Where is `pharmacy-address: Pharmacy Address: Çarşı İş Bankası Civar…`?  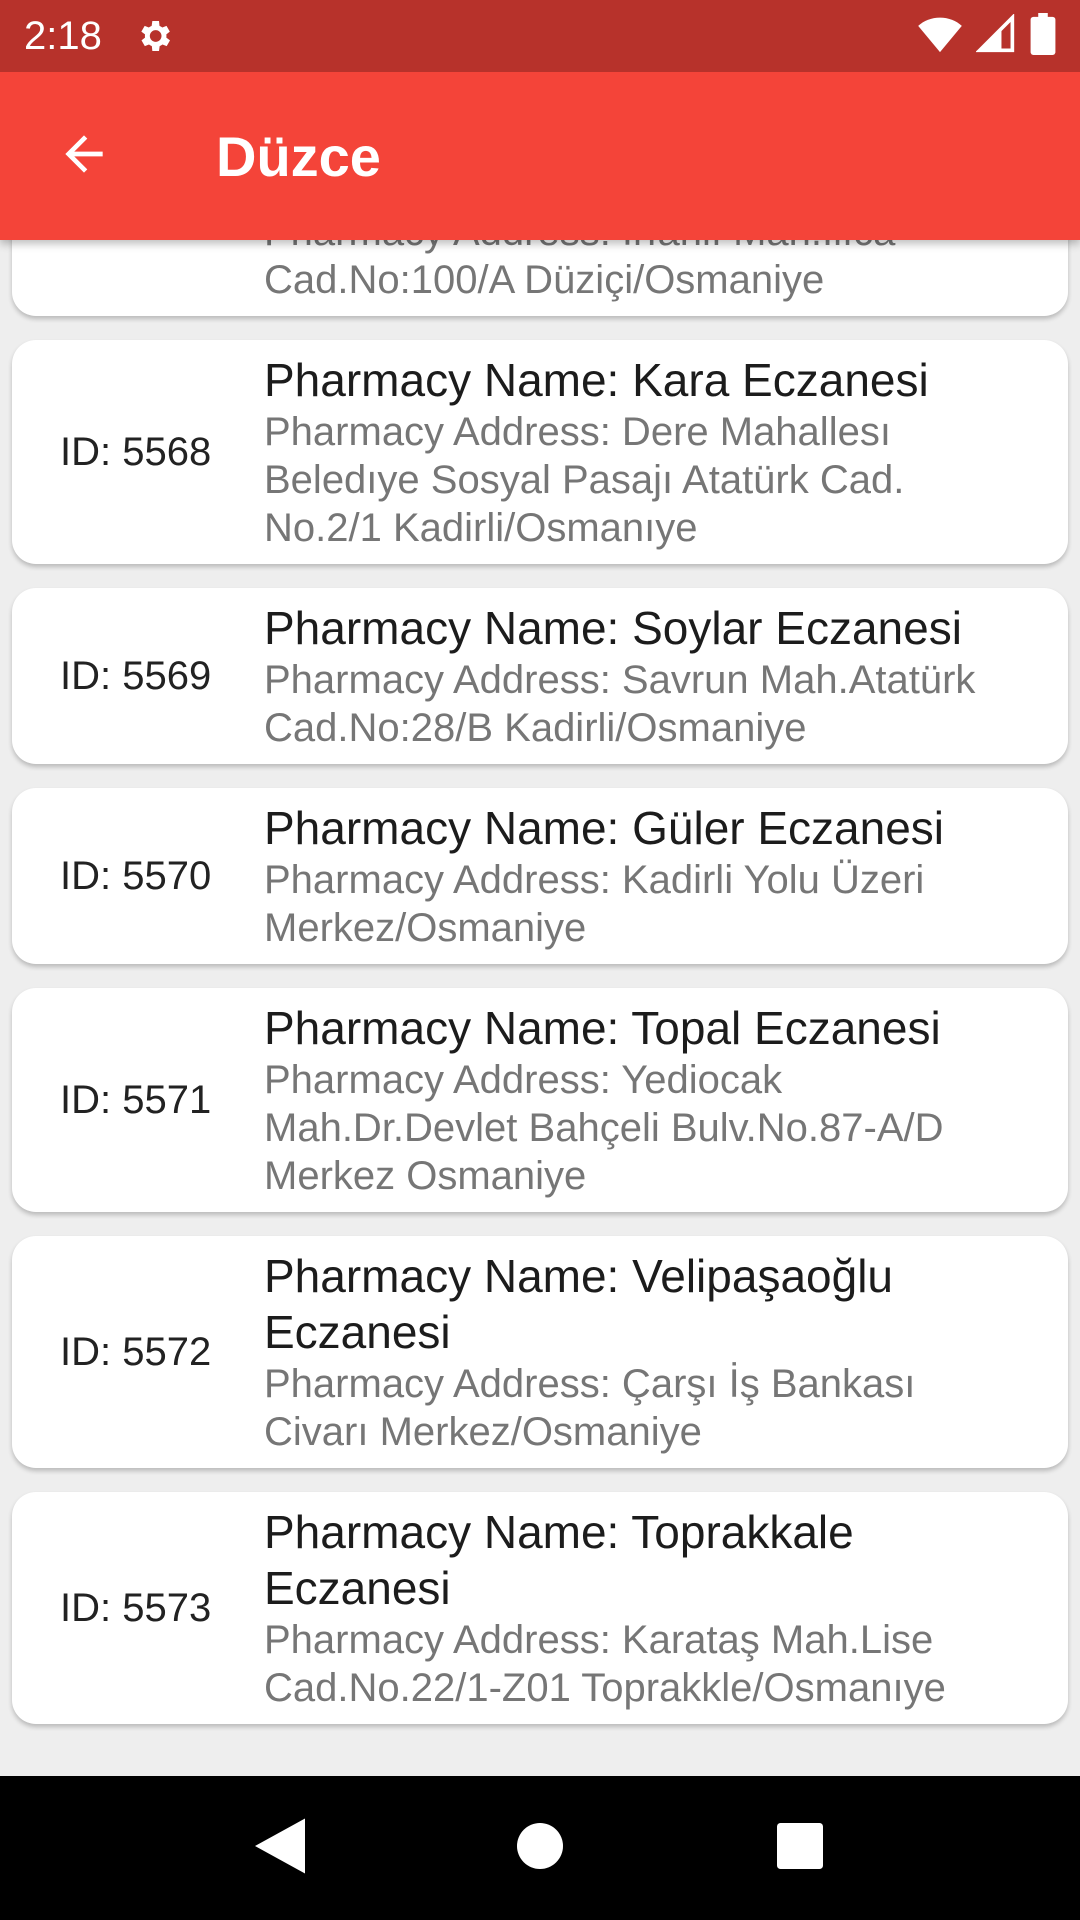 pharmacy-address: Pharmacy Address: Çarşı İş Bankası Civar… is located at coordinates (590, 1408).